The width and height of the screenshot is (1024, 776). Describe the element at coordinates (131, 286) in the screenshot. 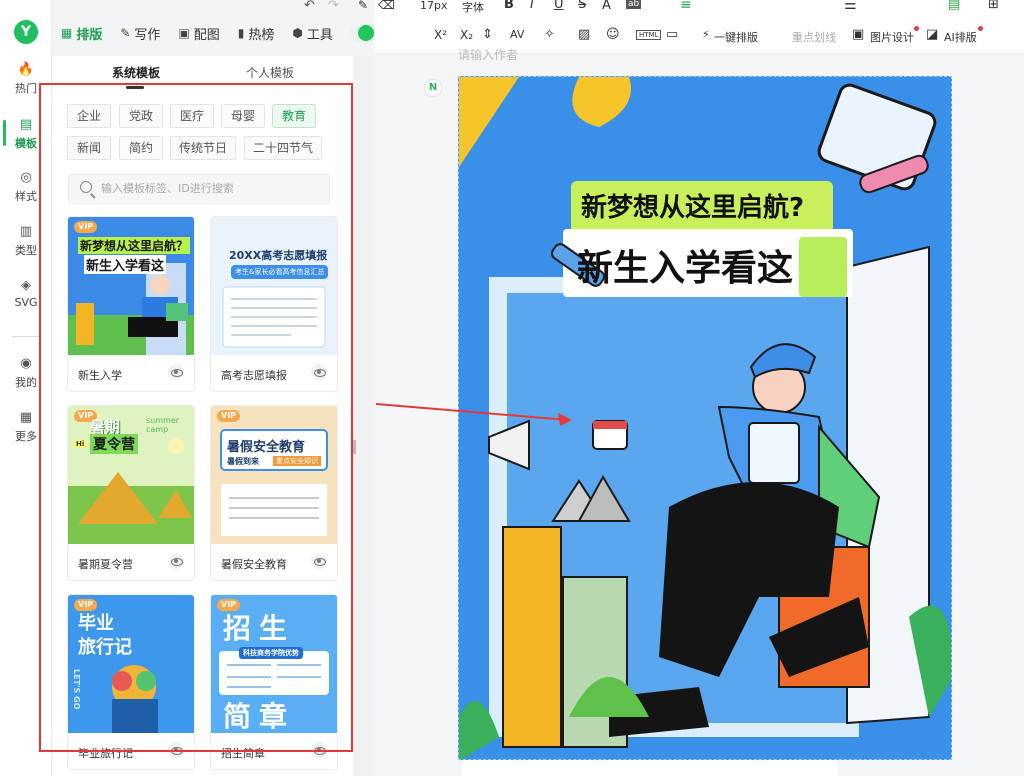

I see `template-thumbnail: VIP 新梦想从这里启航？ 新生入学看这` at that location.